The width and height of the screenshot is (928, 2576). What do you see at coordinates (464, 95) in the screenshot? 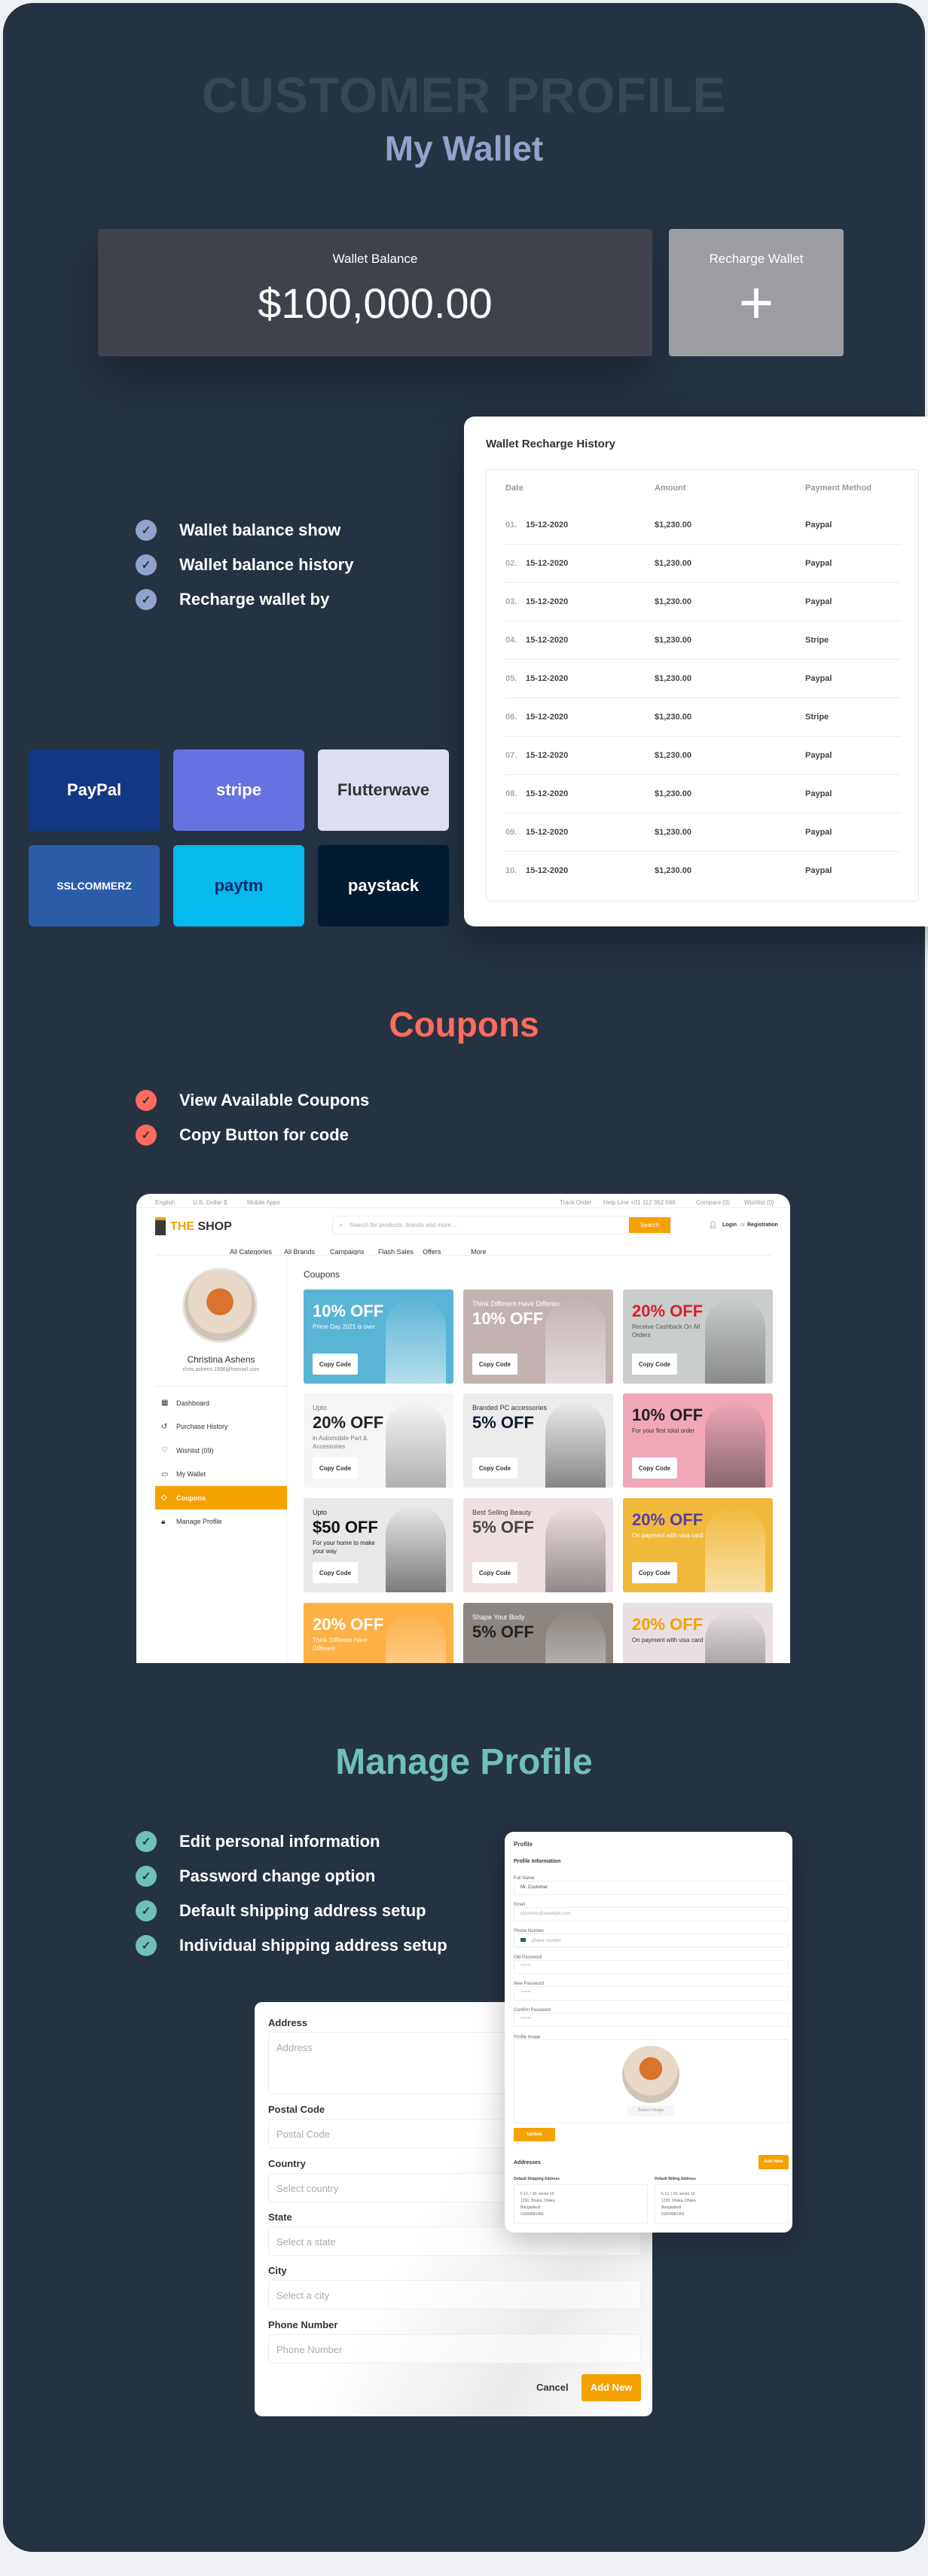
I see `page-title: CUSTOMER PROFILE` at bounding box center [464, 95].